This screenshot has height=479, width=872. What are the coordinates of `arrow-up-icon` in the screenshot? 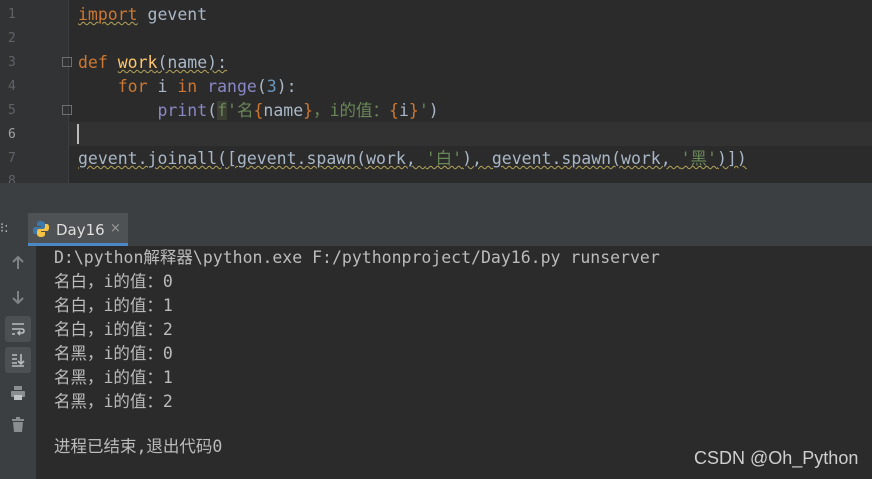 It's located at (18, 263).